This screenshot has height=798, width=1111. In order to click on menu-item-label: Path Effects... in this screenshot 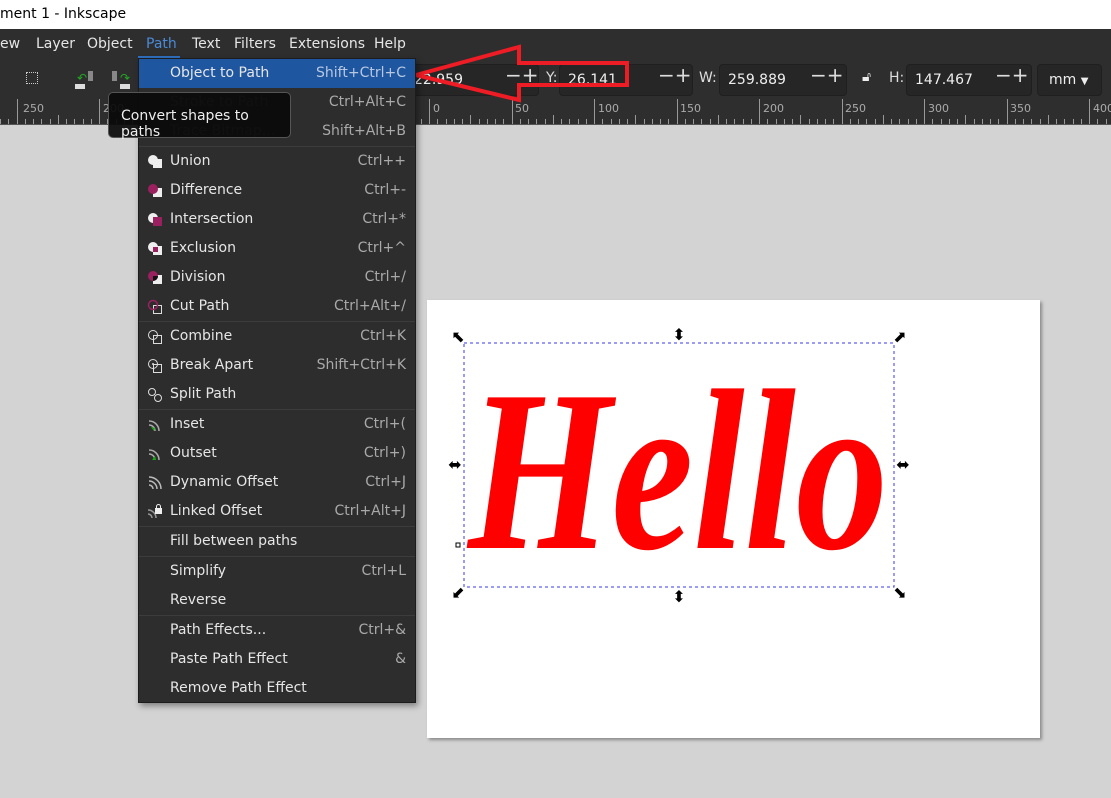, I will do `click(218, 630)`.